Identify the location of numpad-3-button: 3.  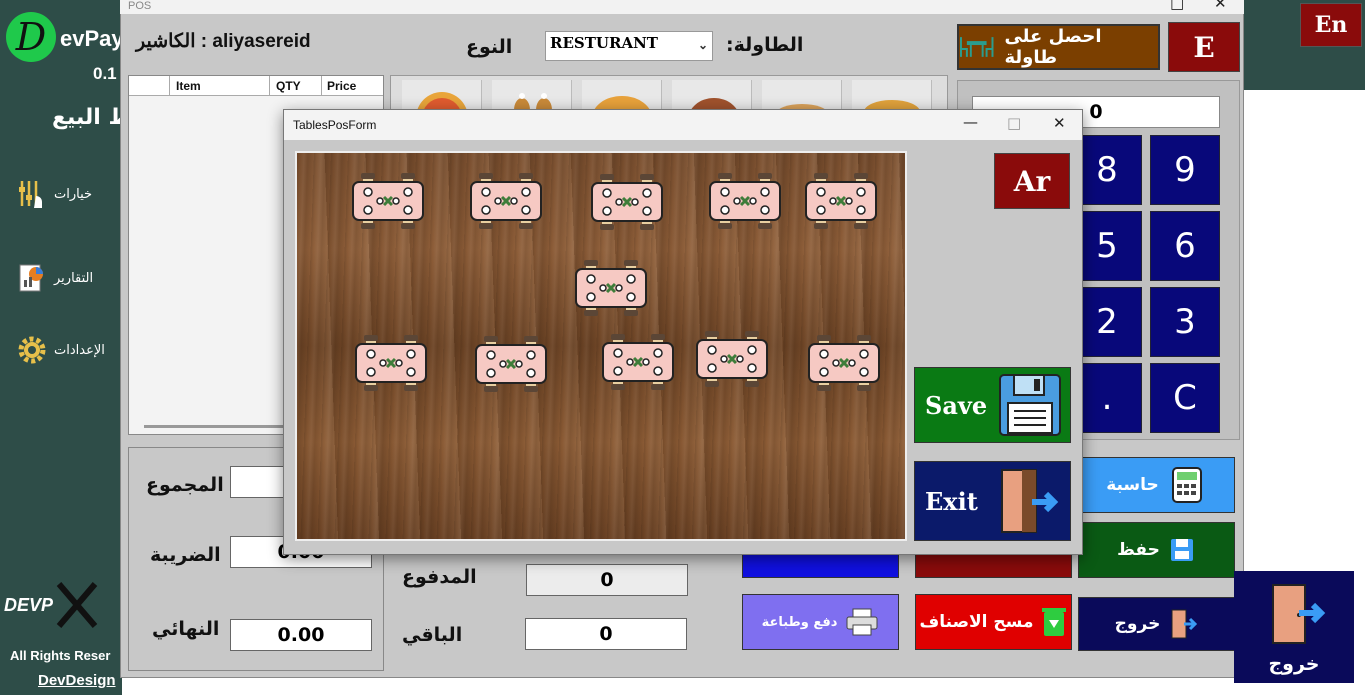
(1185, 322).